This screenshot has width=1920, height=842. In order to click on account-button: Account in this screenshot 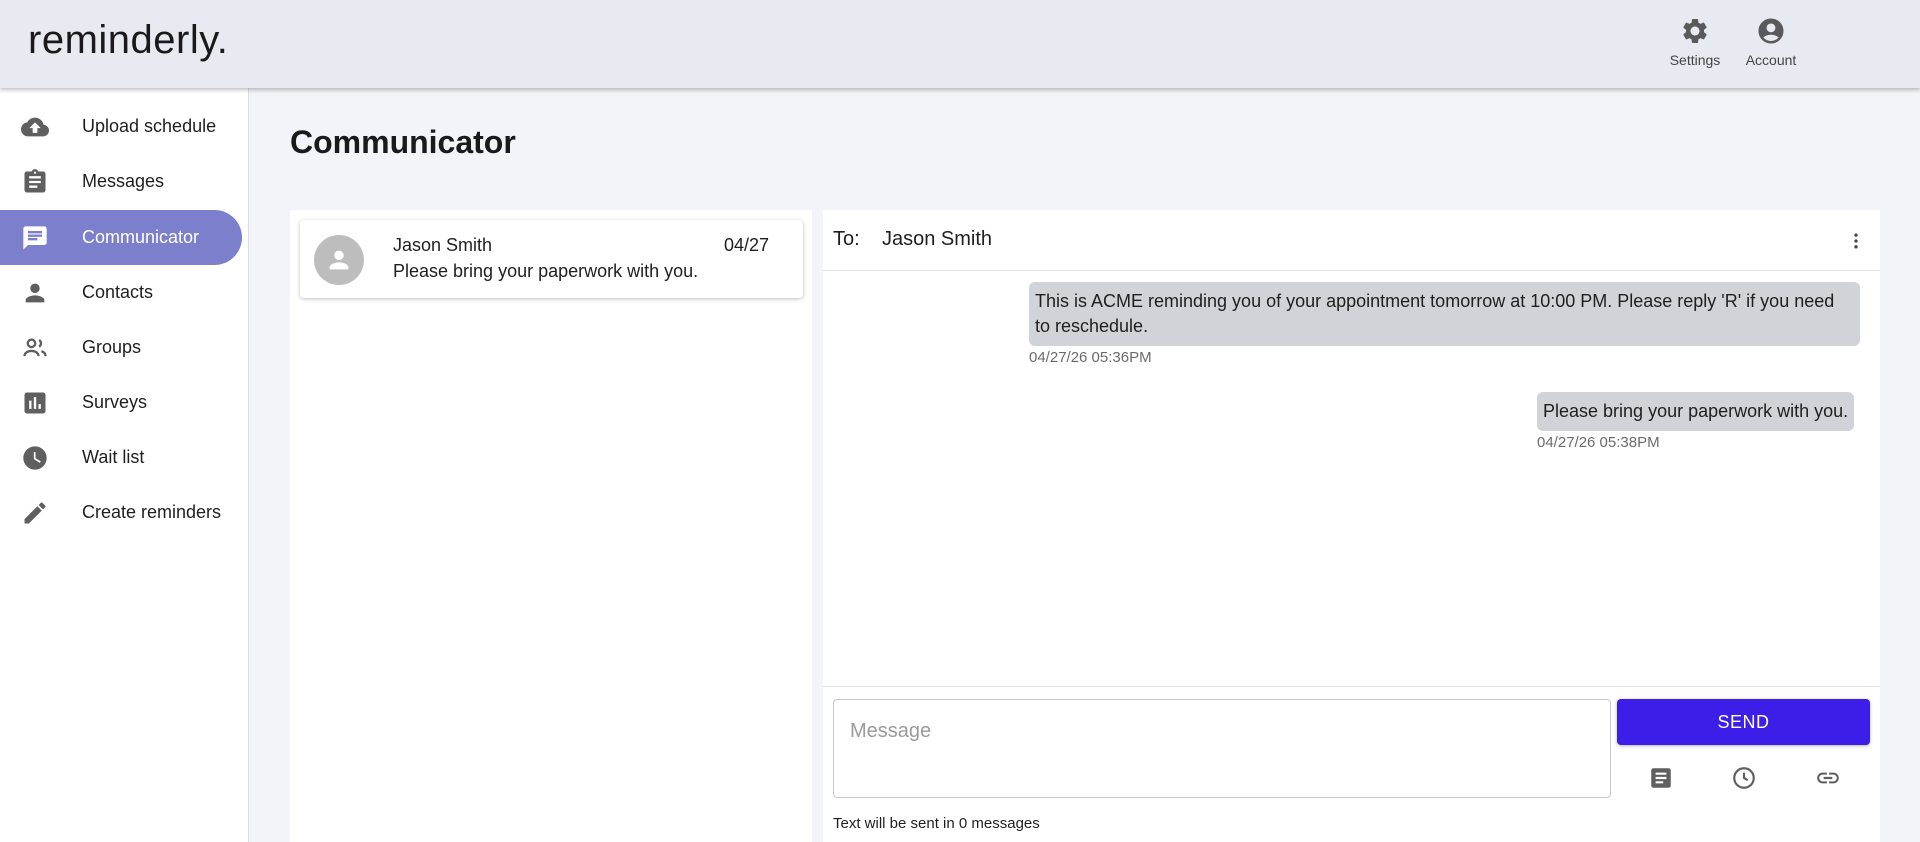, I will do `click(1771, 43)`.